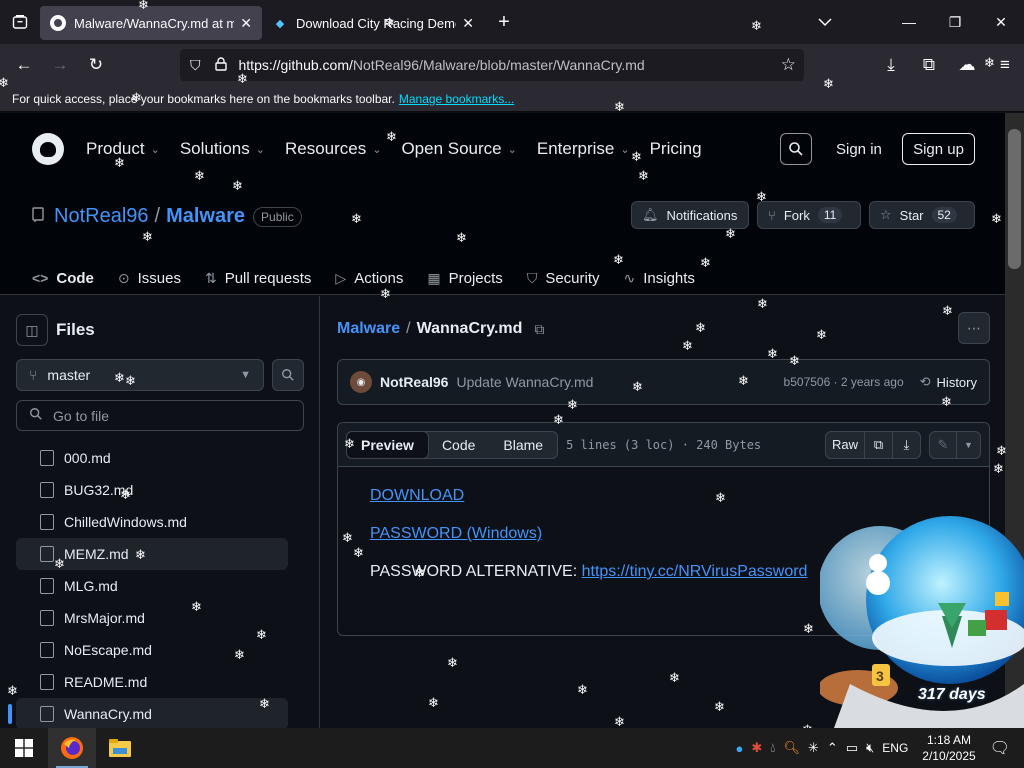 This screenshot has height=768, width=1024. Describe the element at coordinates (458, 149) in the screenshot. I see `gh-nav-open-source: Open Source ⌄` at that location.